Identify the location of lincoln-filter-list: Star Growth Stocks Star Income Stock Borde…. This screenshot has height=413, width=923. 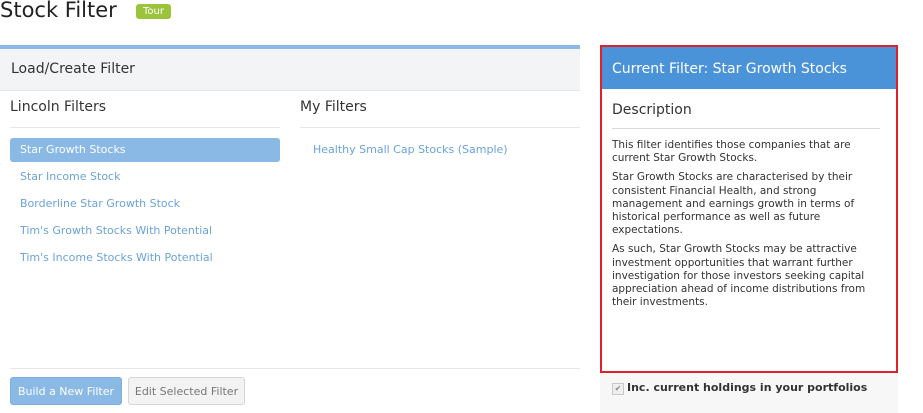
(145, 205).